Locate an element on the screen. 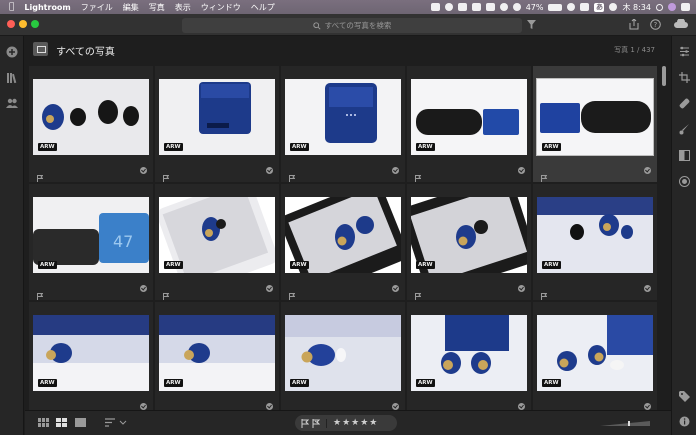 This screenshot has width=696, height=435. filter-icon is located at coordinates (531, 24).